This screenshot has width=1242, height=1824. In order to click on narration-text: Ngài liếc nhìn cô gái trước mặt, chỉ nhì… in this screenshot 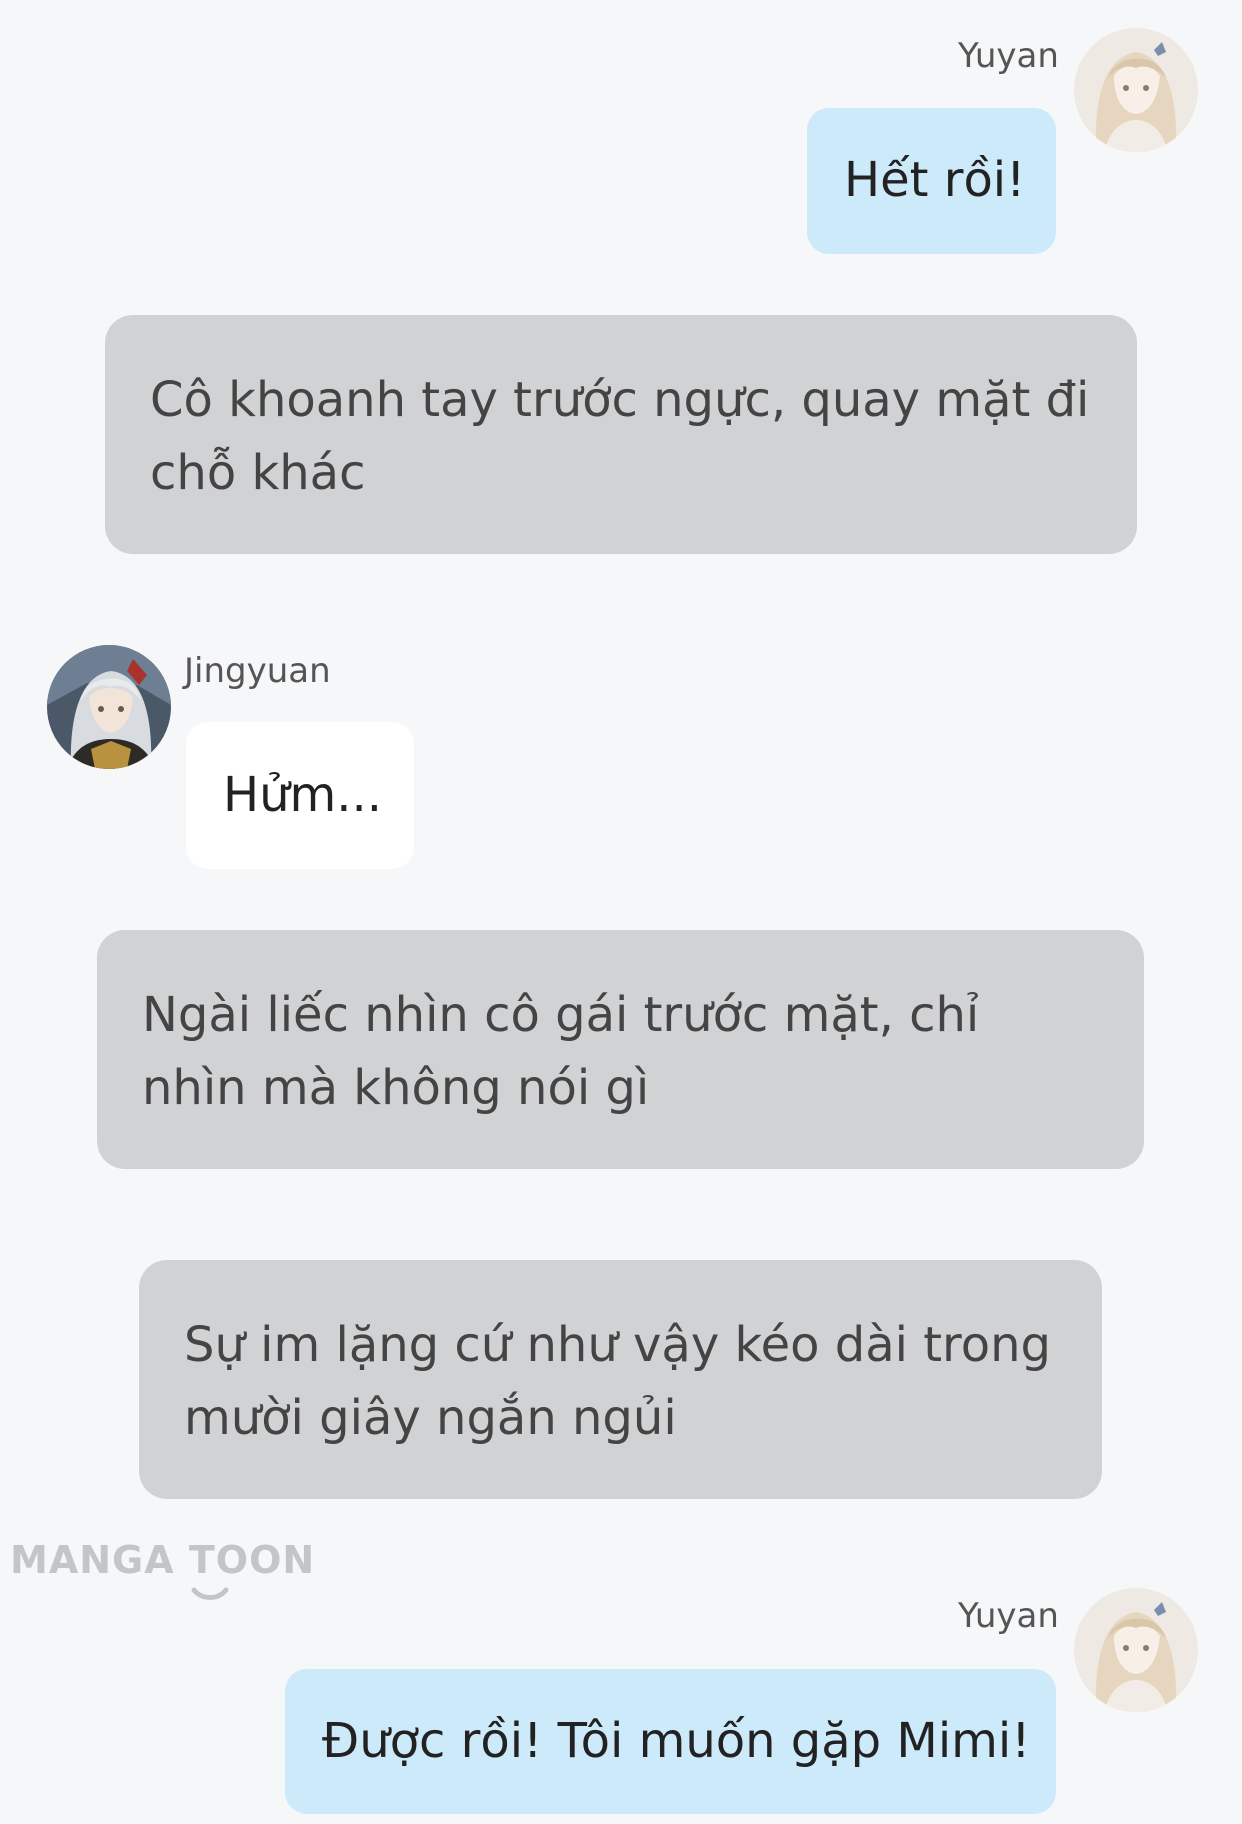, I will do `click(561, 1051)`.